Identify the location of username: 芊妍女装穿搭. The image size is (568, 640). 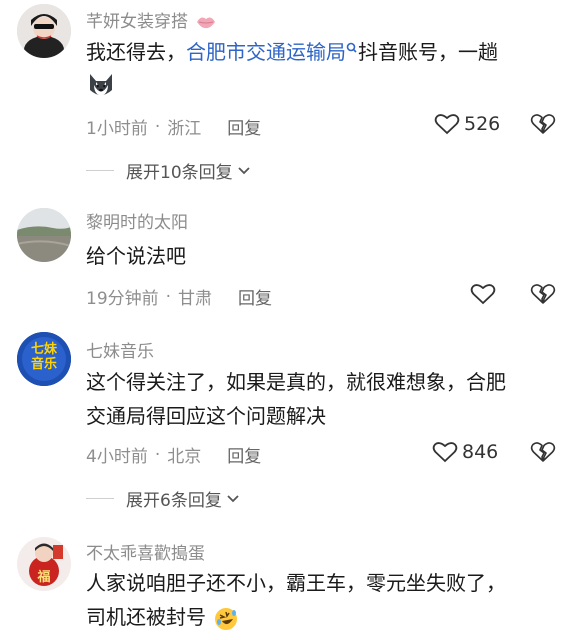
(151, 19).